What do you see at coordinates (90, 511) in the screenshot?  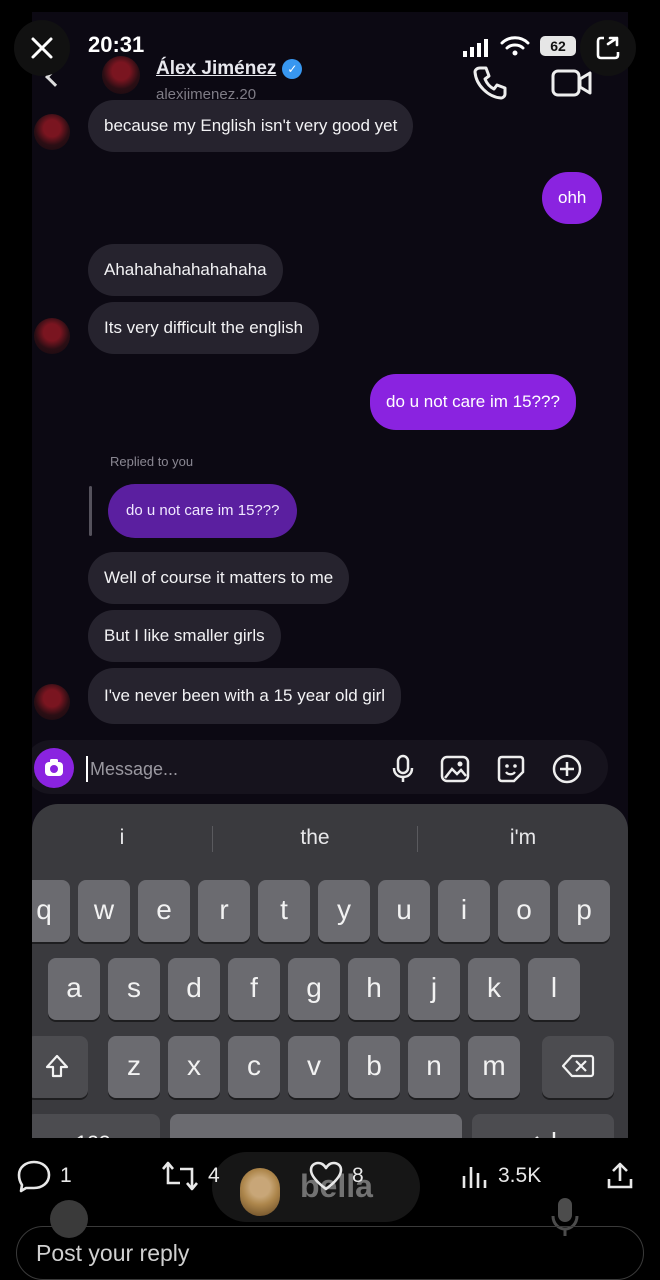 I see `reply-quote-bar` at bounding box center [90, 511].